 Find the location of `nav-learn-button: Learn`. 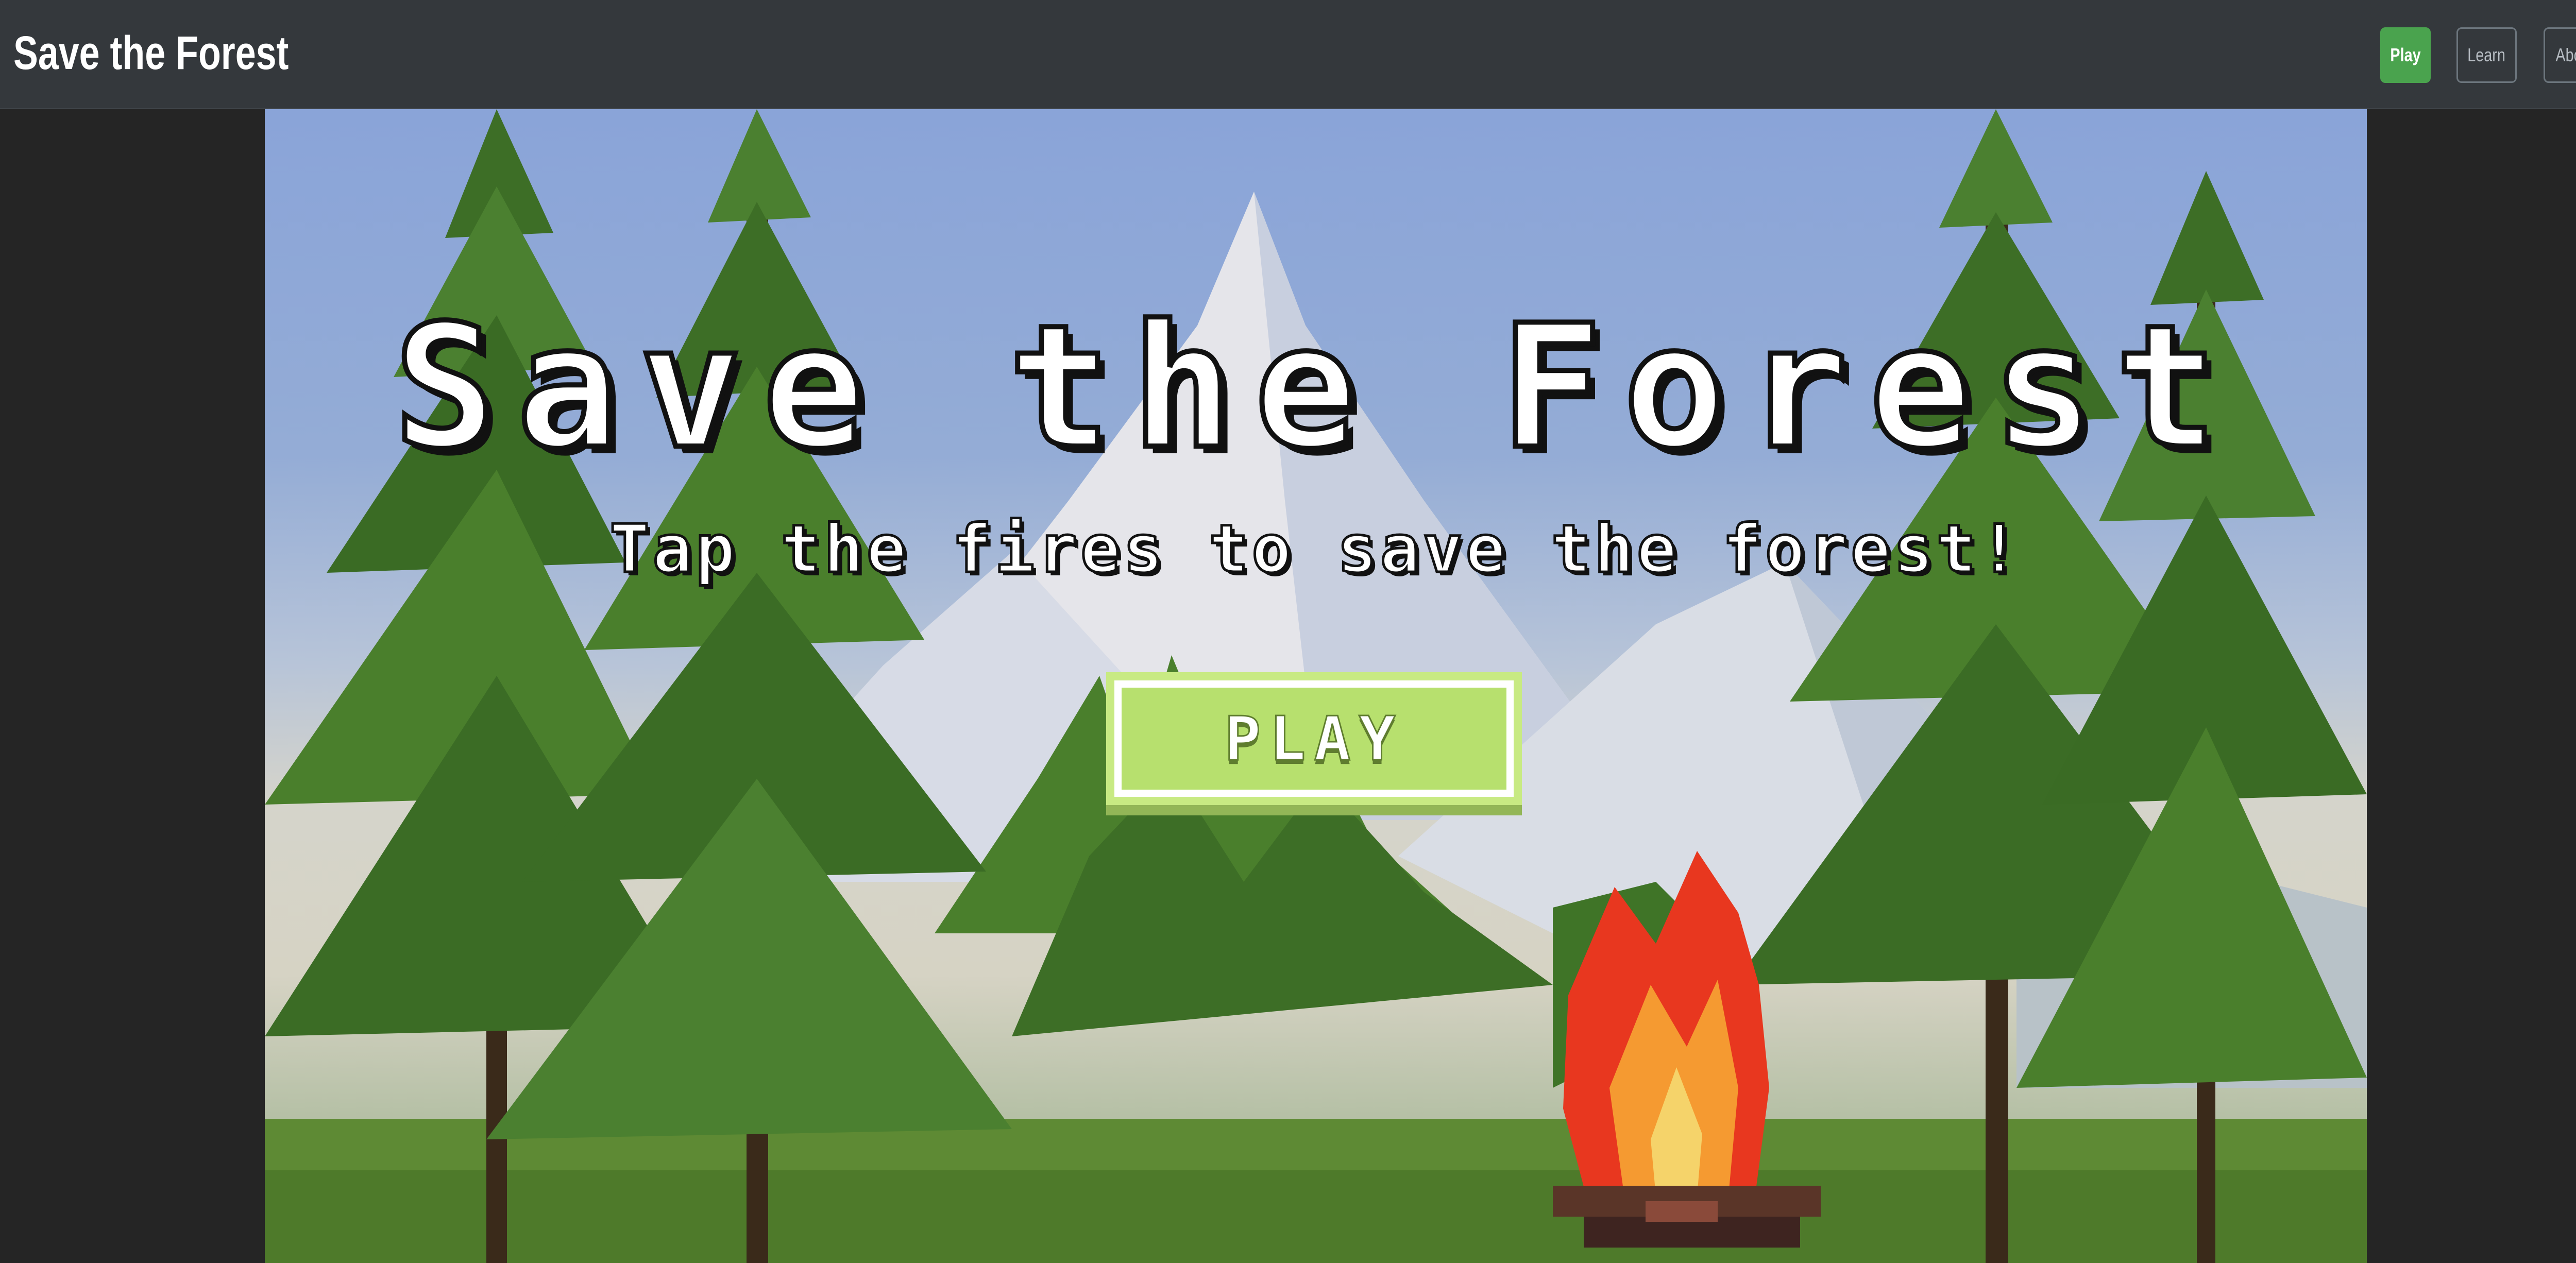

nav-learn-button: Learn is located at coordinates (2486, 55).